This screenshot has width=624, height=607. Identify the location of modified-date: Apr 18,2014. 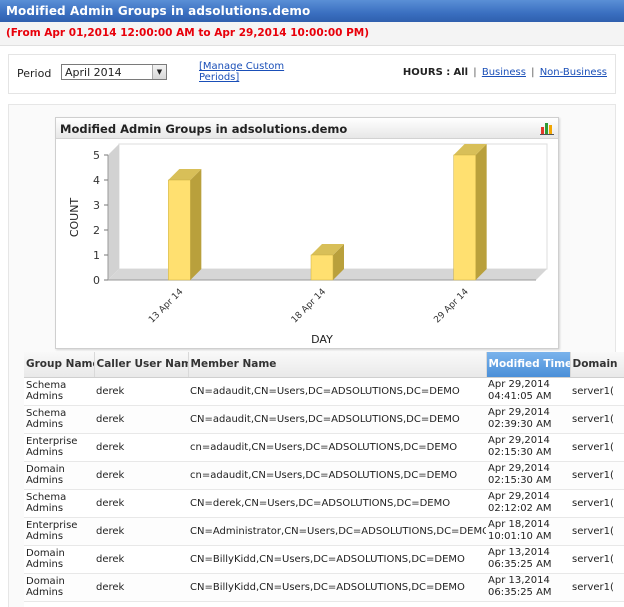
(519, 524).